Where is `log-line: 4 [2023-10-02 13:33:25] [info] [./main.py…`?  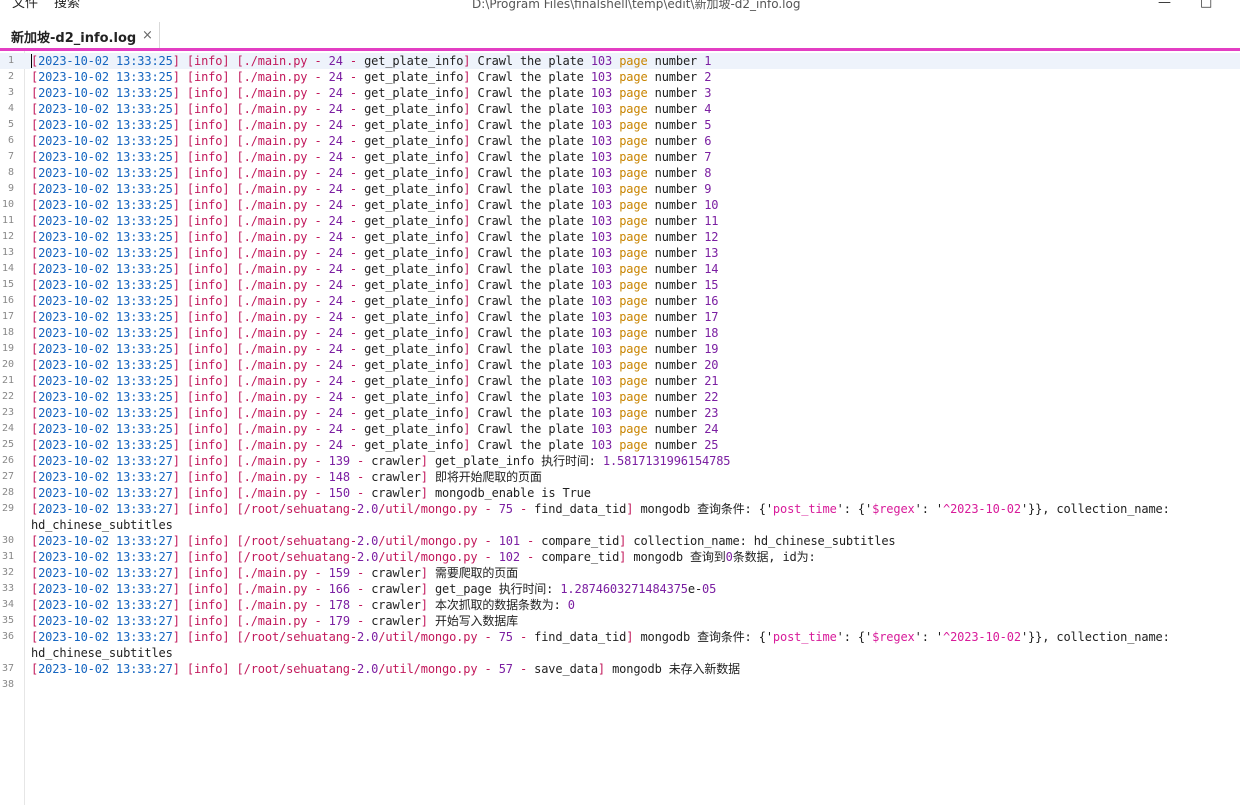
log-line: 4 [2023-10-02 13:33:25] [info] [./main.py… is located at coordinates (620, 109).